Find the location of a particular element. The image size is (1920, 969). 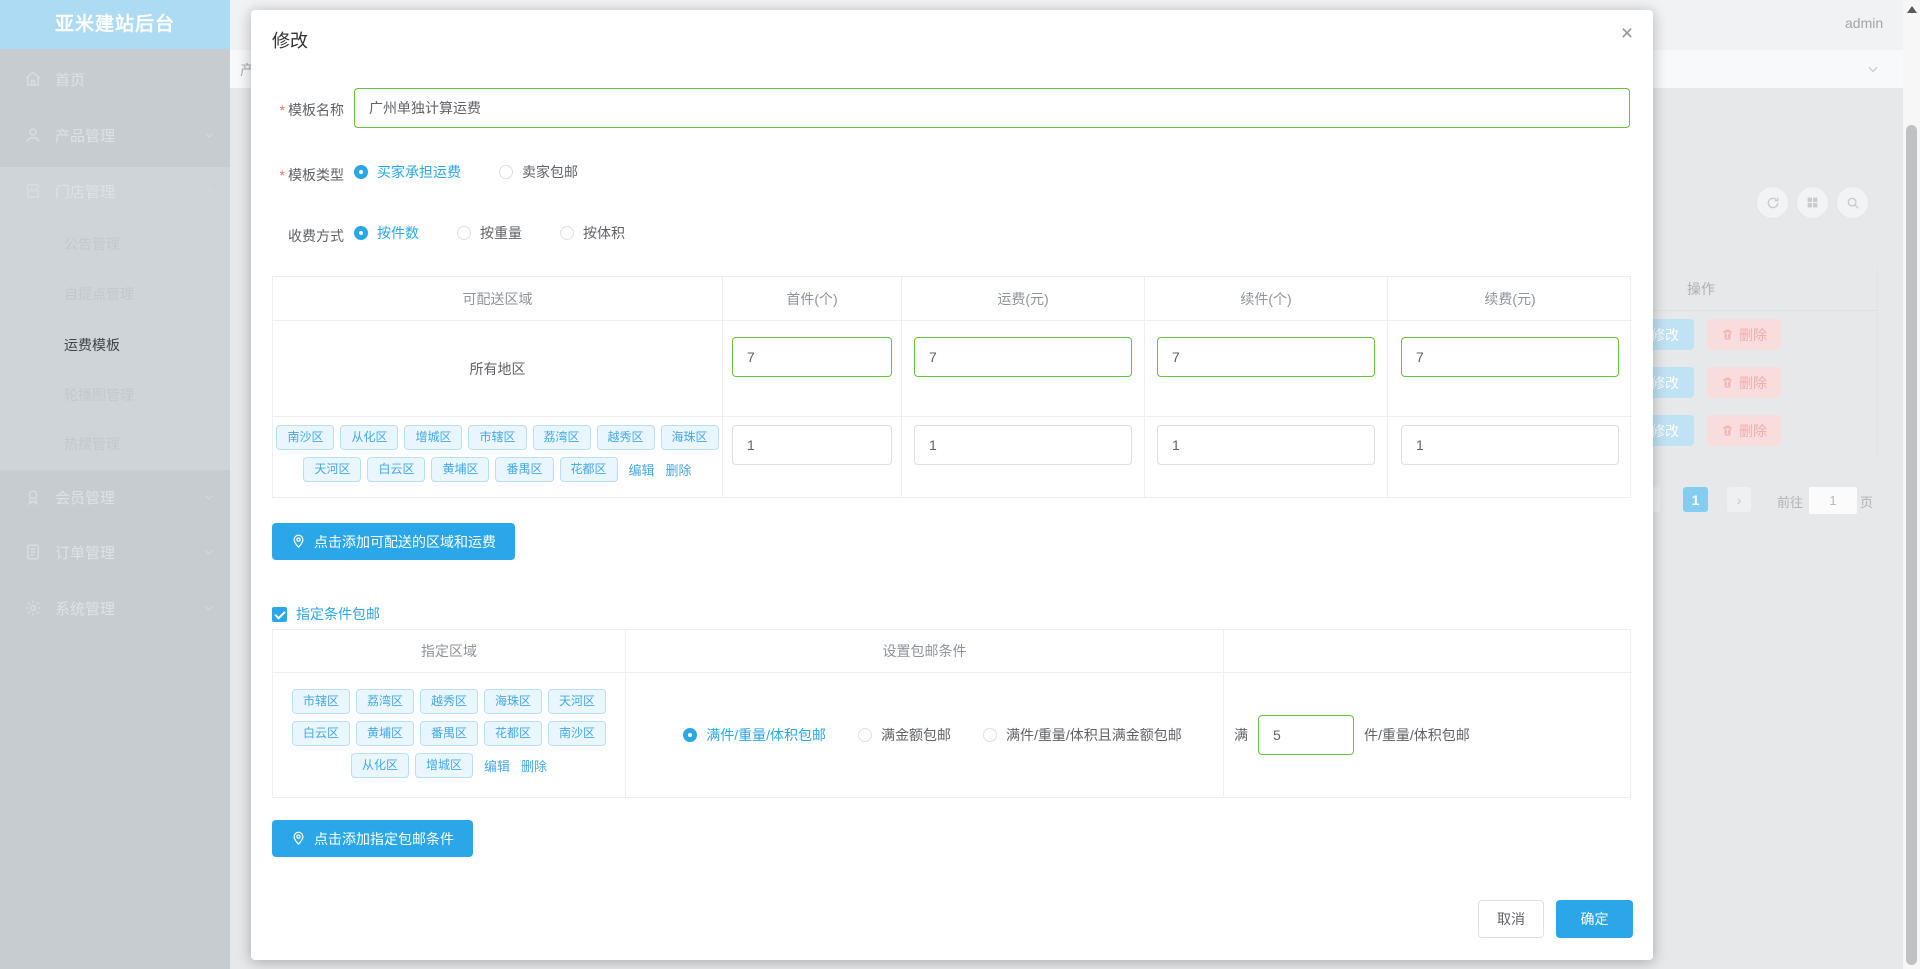

col-header-empty is located at coordinates (1428, 651).